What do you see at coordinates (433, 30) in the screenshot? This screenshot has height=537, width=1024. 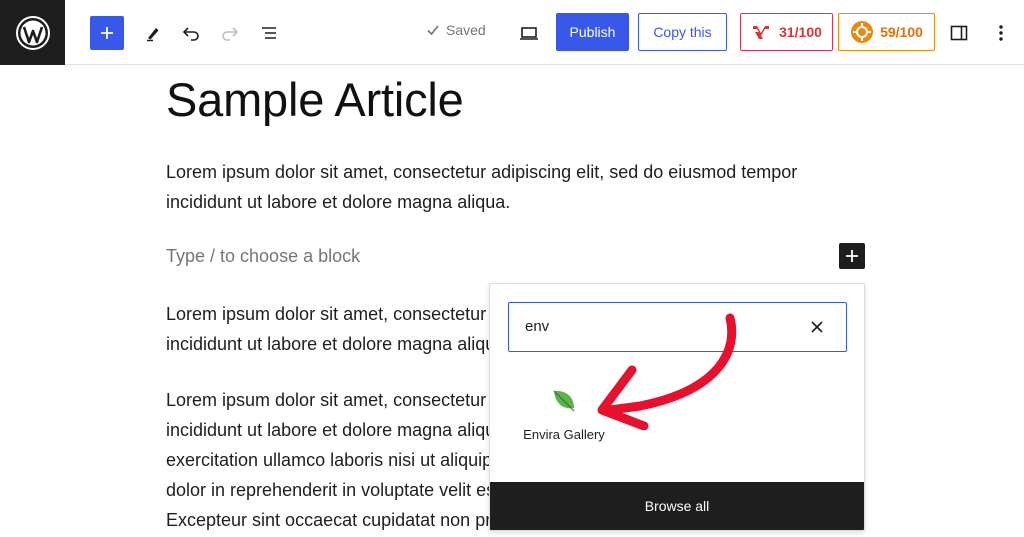 I see `check-icon` at bounding box center [433, 30].